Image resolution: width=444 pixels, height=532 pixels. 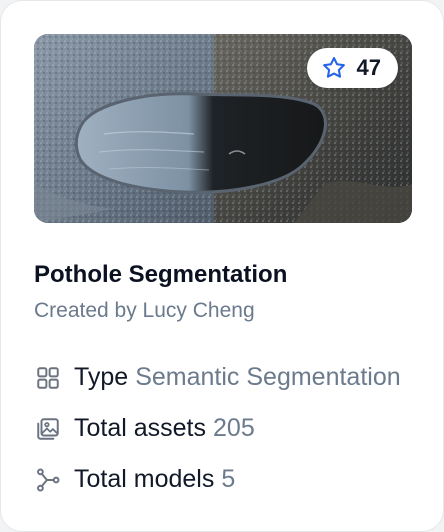 I want to click on meta-models-row: Total models 5, so click(x=226, y=479).